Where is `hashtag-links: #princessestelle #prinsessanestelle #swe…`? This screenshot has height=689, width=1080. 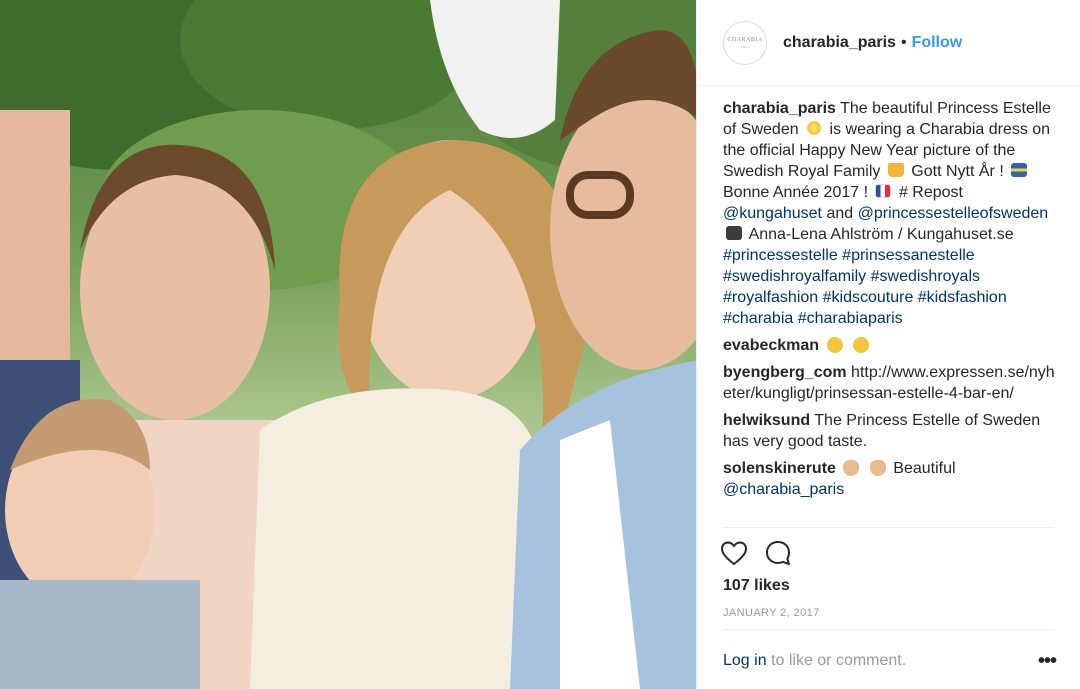 hashtag-links: #princessestelle #prinsessanestelle #swe… is located at coordinates (865, 287).